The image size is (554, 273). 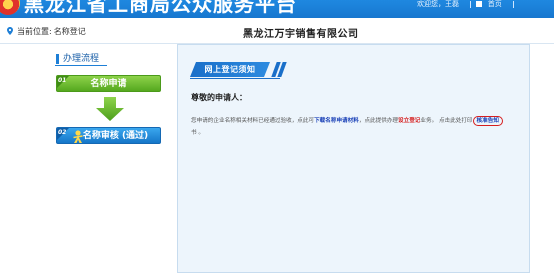 I want to click on step-name-apply: 01 名称申请, so click(x=108, y=83).